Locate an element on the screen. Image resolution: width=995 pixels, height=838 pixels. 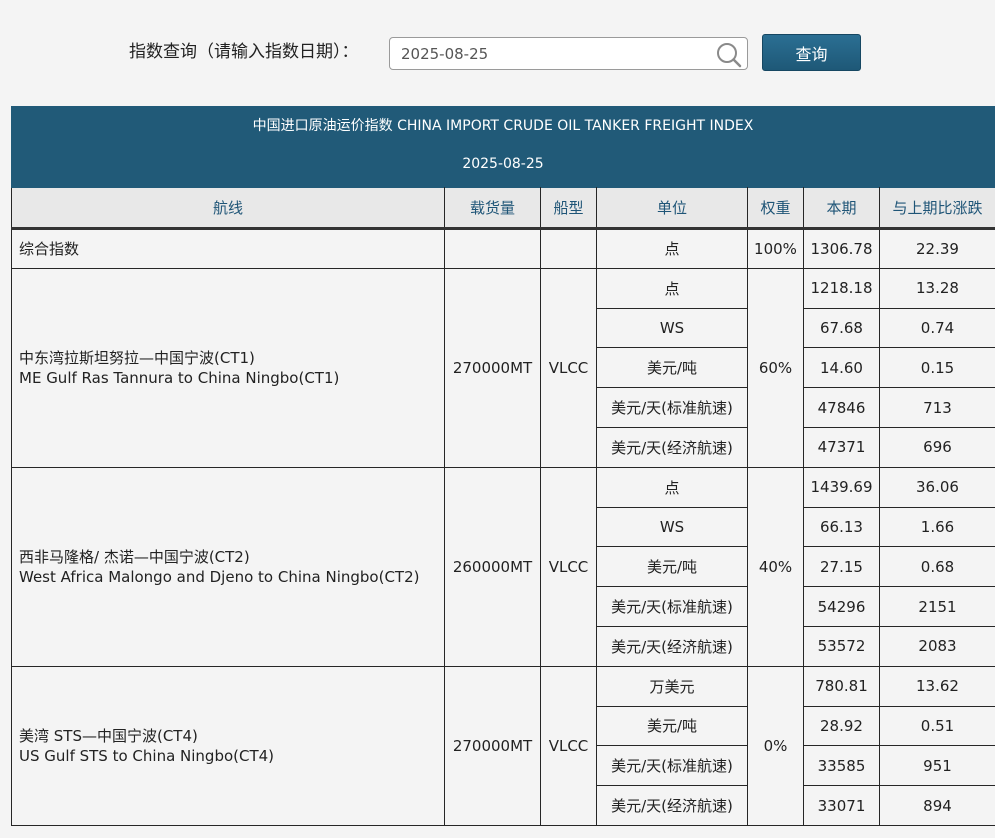
weight-cell: 60% is located at coordinates (775, 367).